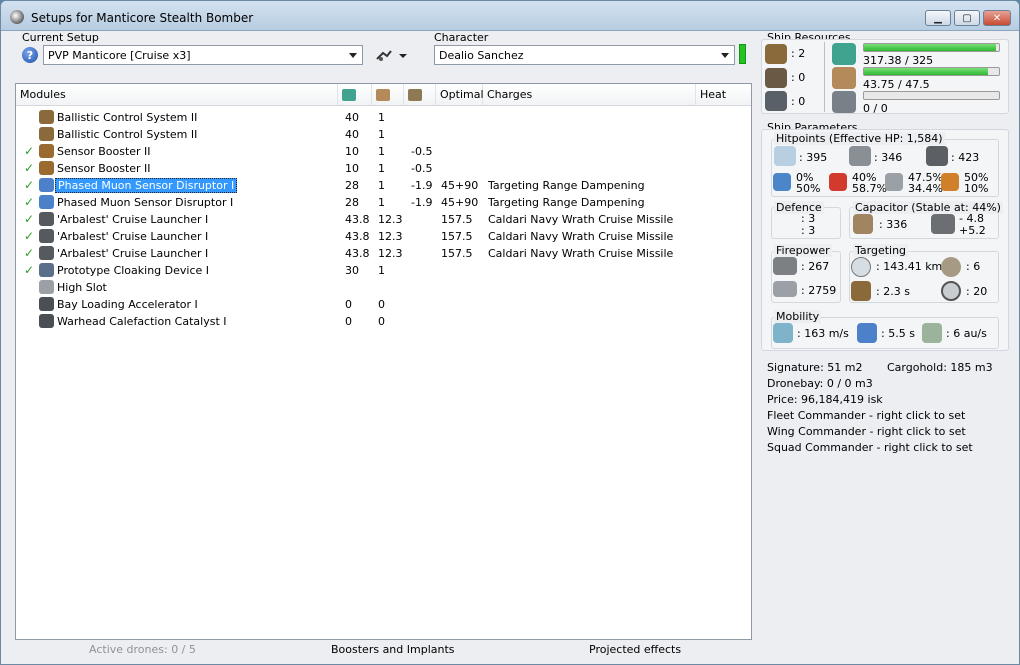 The image size is (1020, 665). What do you see at coordinates (723, 95) in the screenshot?
I see `column-heat: Heat` at bounding box center [723, 95].